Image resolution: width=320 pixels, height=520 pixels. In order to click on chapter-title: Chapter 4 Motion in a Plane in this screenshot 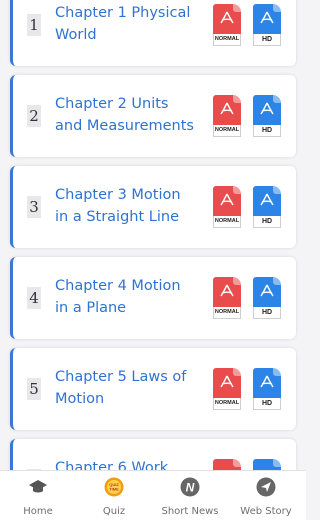, I will do `click(130, 297)`.